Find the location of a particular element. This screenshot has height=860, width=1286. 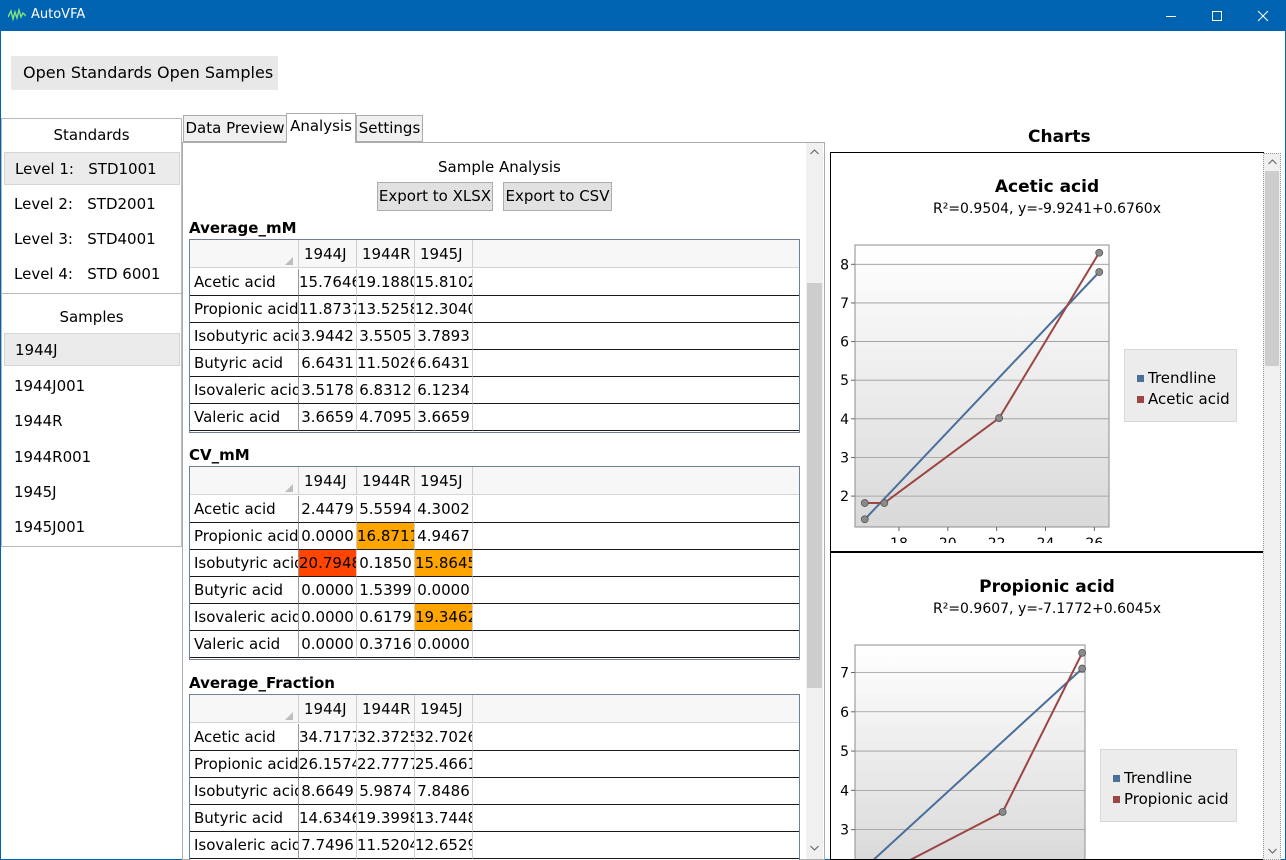

table-cell: 32.7026 is located at coordinates (444, 737).